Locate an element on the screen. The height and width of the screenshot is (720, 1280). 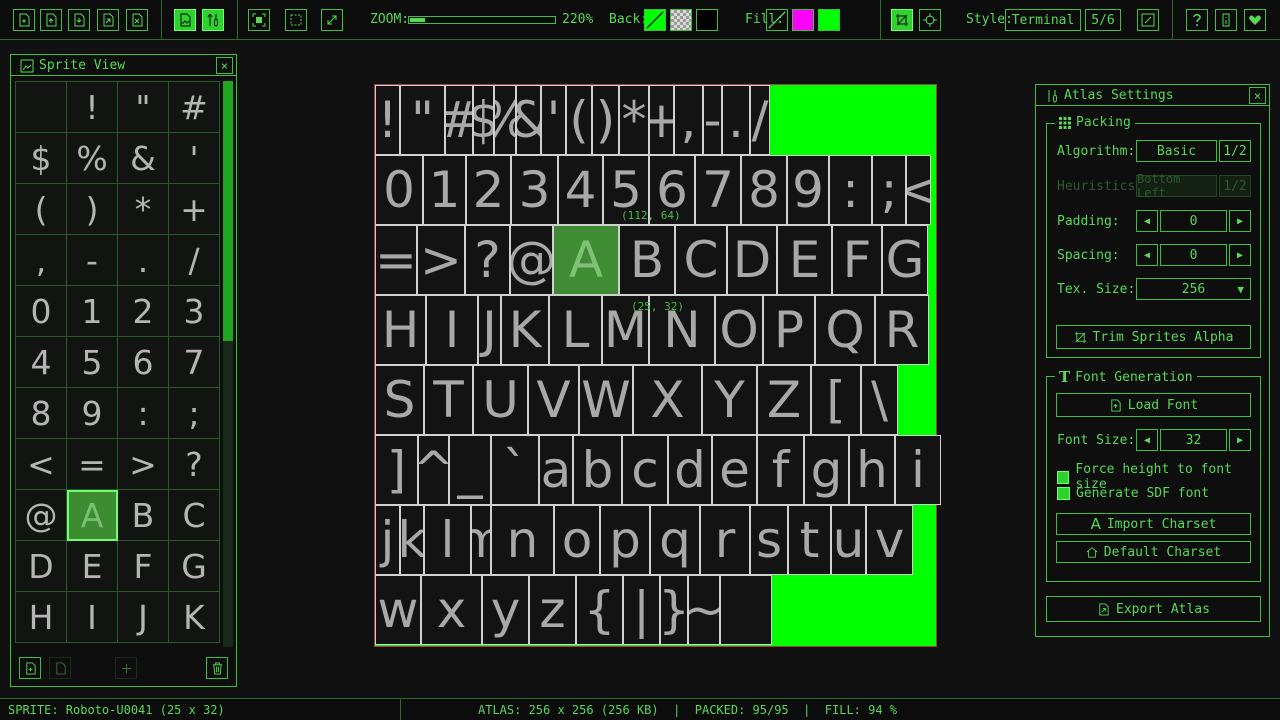
sprite-cell: 6 is located at coordinates (143, 362).